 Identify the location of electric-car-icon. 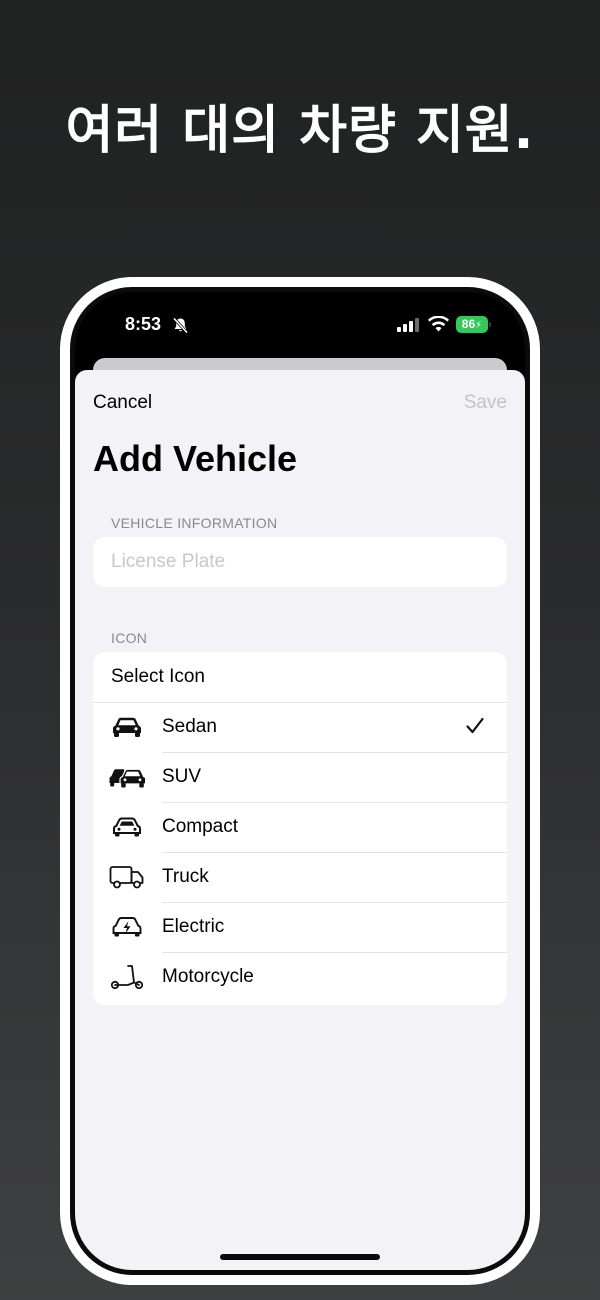
(127, 927).